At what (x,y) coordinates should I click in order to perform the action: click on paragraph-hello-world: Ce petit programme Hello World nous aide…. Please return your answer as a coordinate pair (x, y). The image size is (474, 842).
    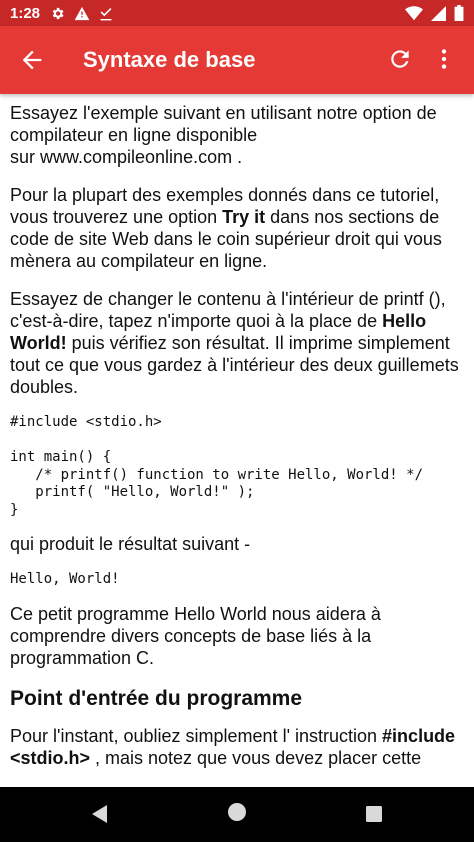
    Looking at the image, I should click on (195, 635).